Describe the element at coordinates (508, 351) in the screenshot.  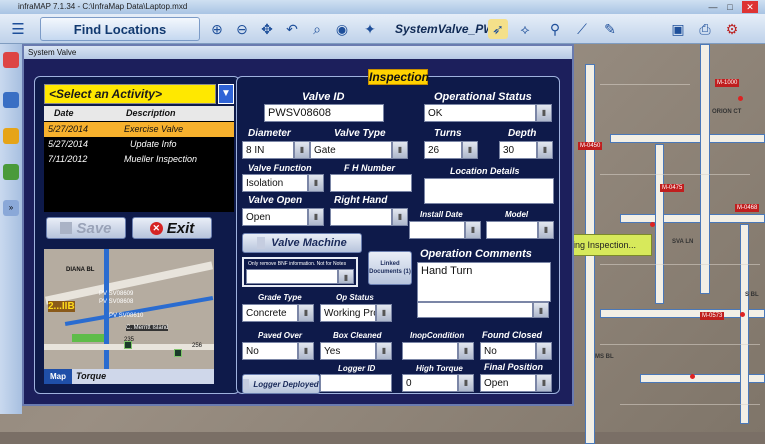
I see `found-closed-field: No` at that location.